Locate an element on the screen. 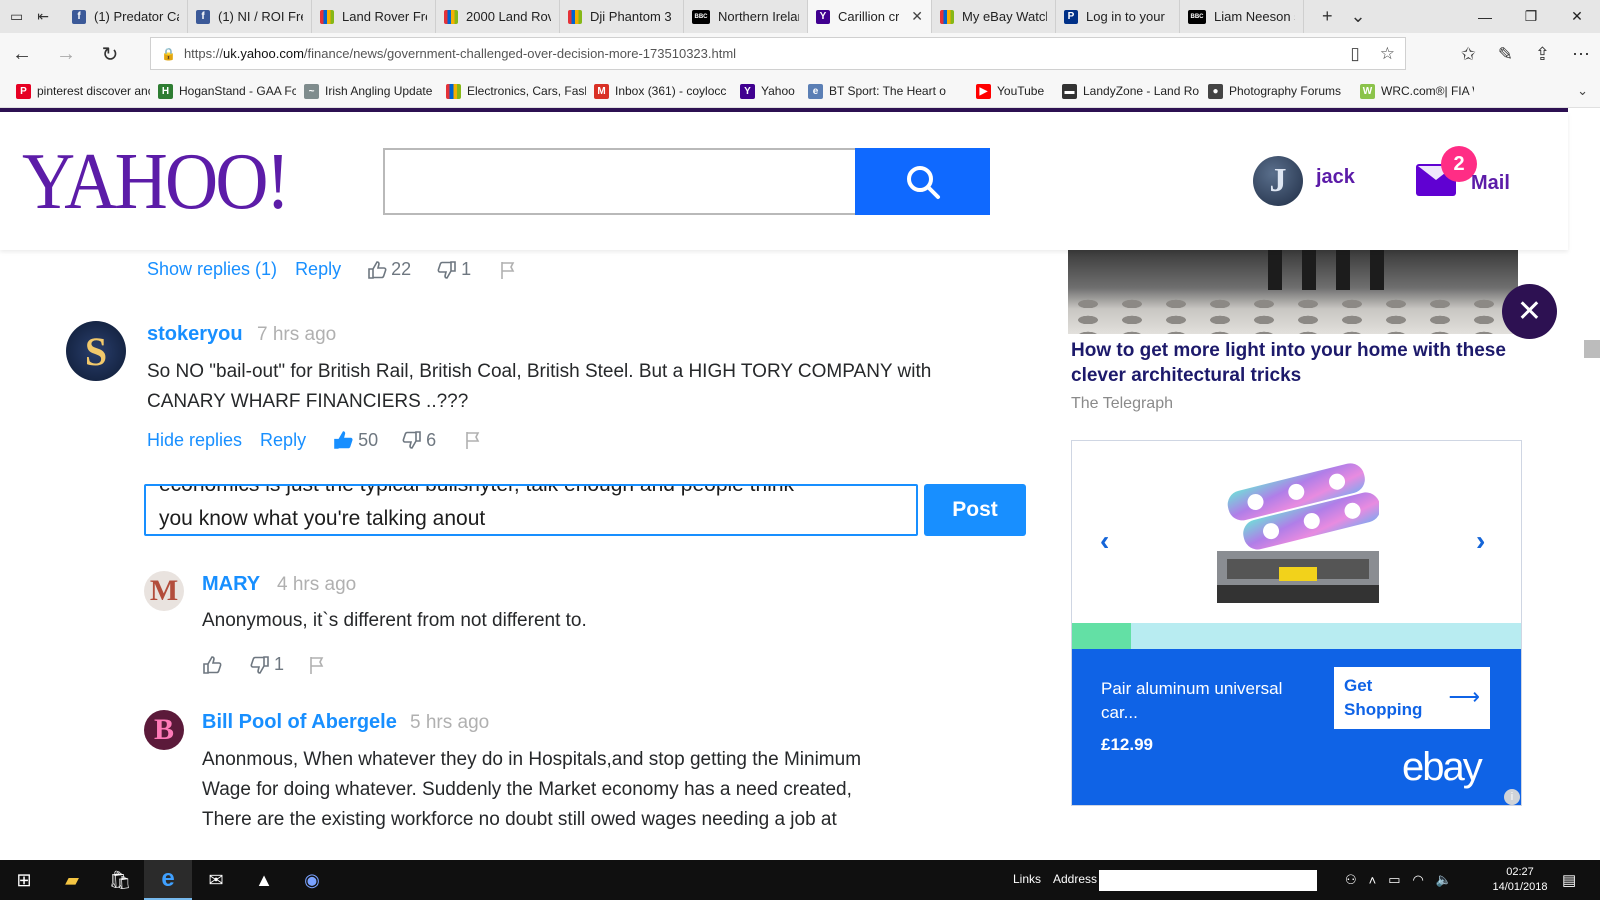 Image resolution: width=1600 pixels, height=900 pixels. browser-tab: f (1) Predator Ca is located at coordinates (126, 16).